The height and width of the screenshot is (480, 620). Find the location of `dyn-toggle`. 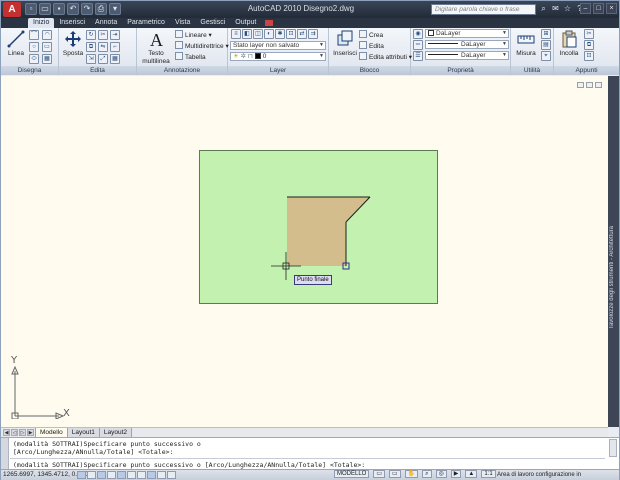

dyn-toggle is located at coordinates (151, 475).